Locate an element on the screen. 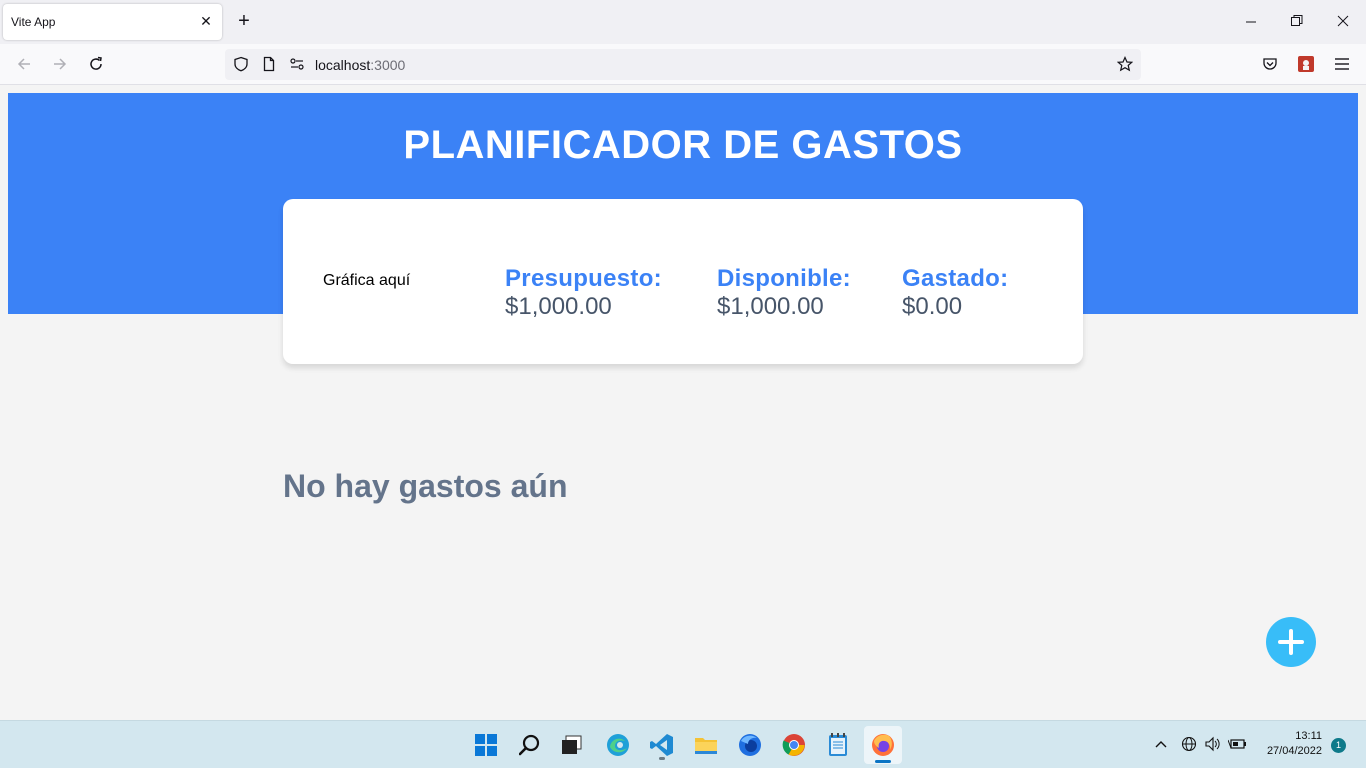  search-icon is located at coordinates (530, 745).